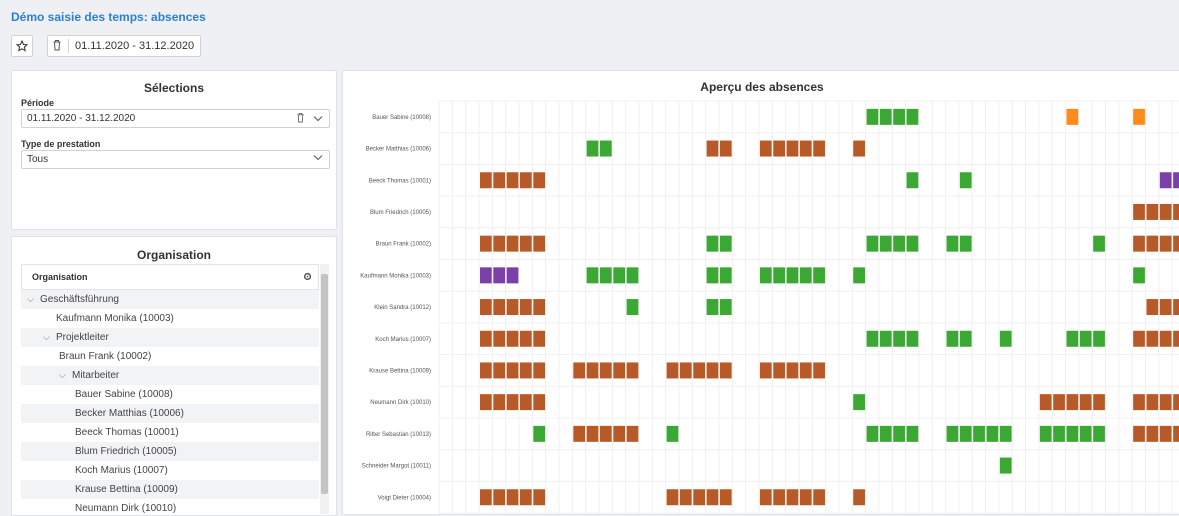 The height and width of the screenshot is (516, 1179). What do you see at coordinates (324, 384) in the screenshot?
I see `scroll-thumb` at bounding box center [324, 384].